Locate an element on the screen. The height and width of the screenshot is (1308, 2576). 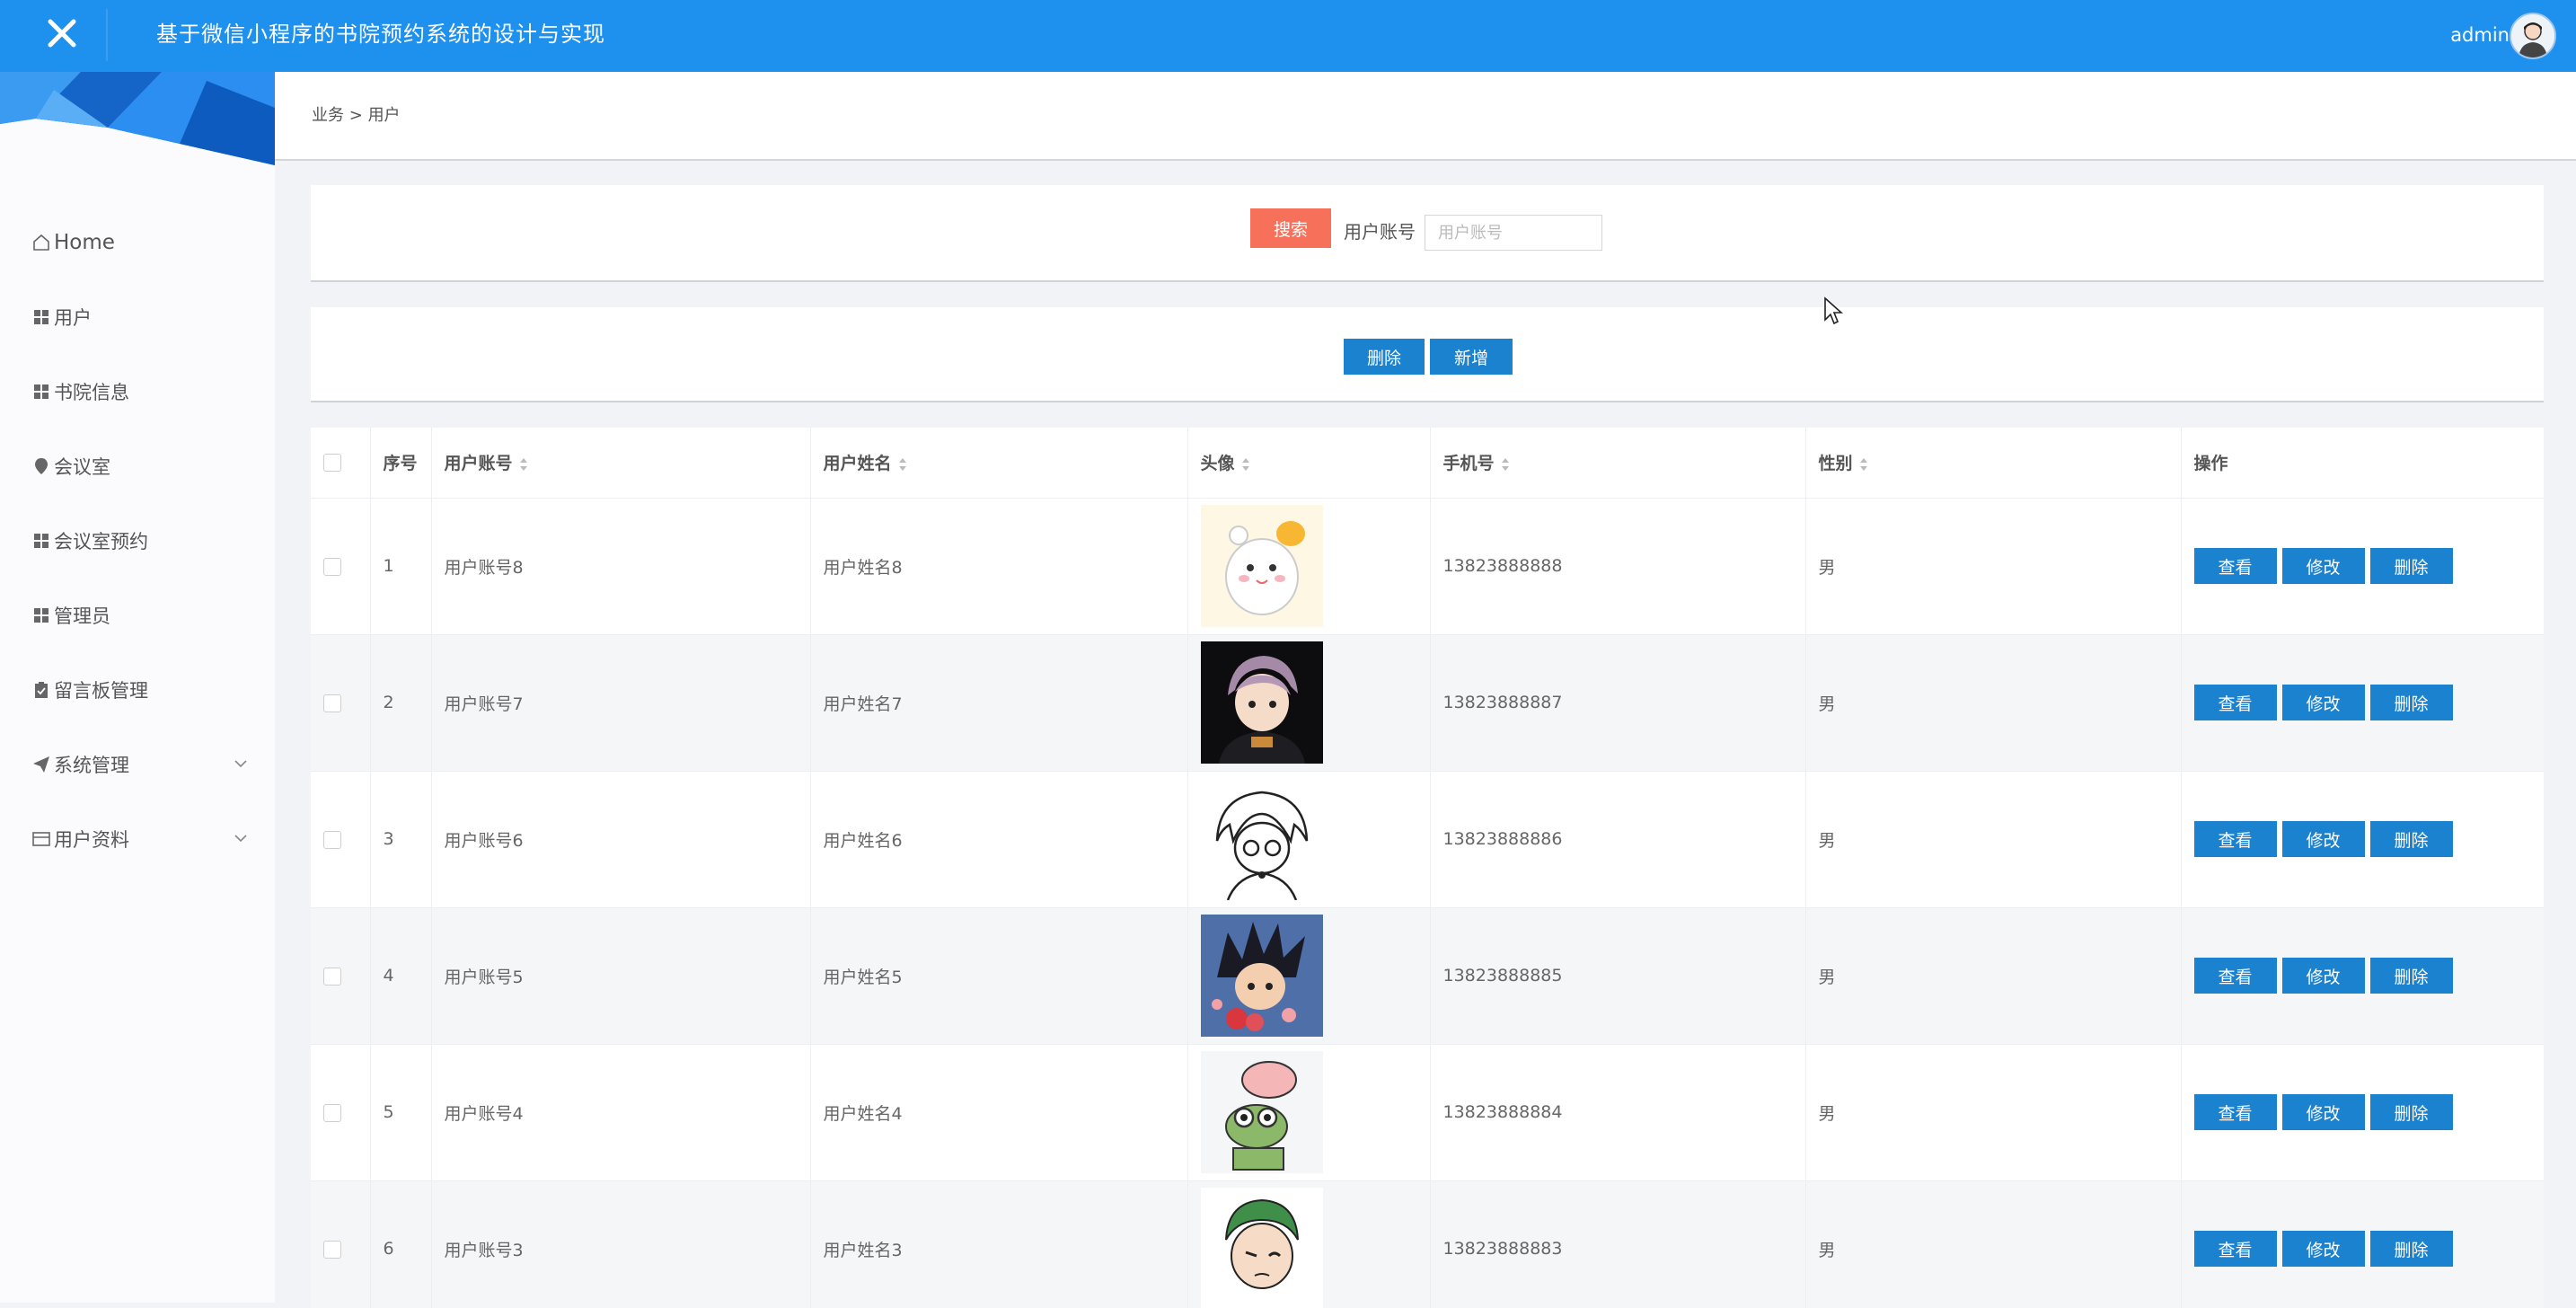
send-icon is located at coordinates (41, 764).